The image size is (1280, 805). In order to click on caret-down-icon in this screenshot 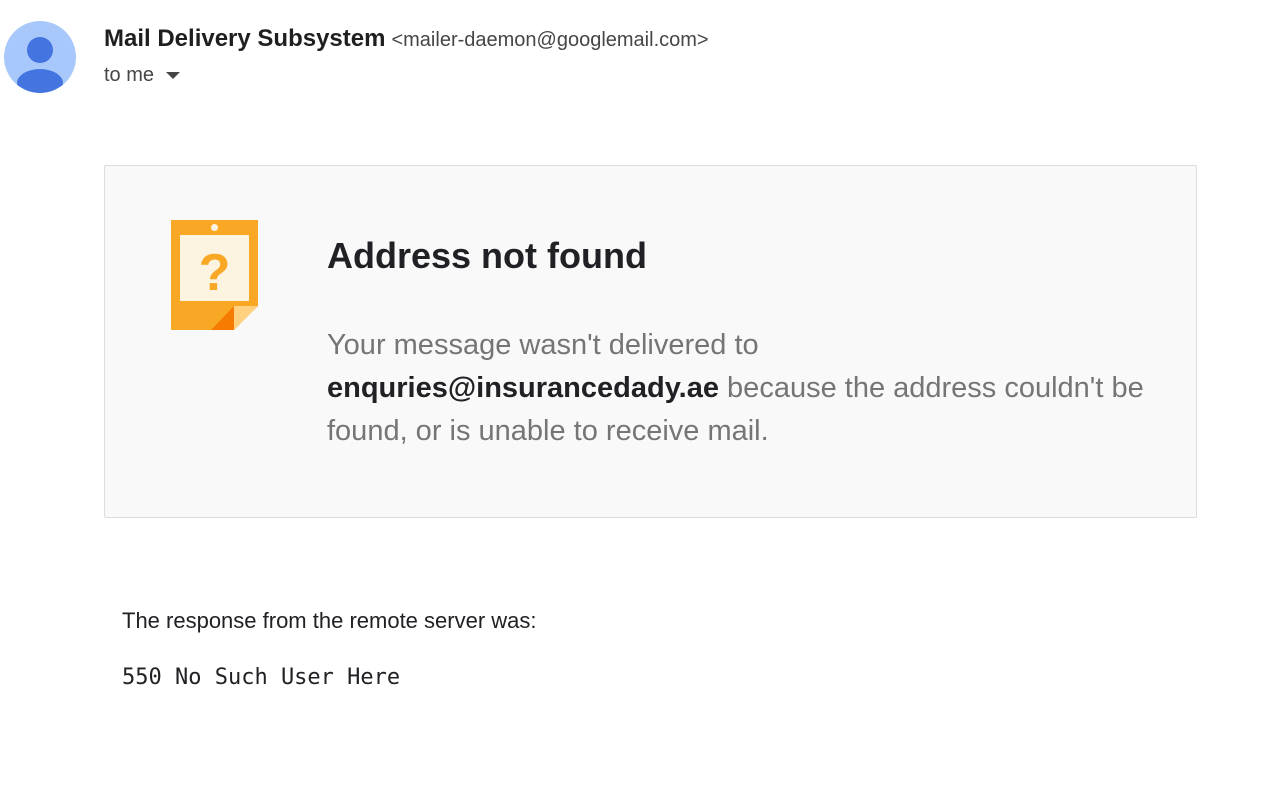, I will do `click(173, 75)`.